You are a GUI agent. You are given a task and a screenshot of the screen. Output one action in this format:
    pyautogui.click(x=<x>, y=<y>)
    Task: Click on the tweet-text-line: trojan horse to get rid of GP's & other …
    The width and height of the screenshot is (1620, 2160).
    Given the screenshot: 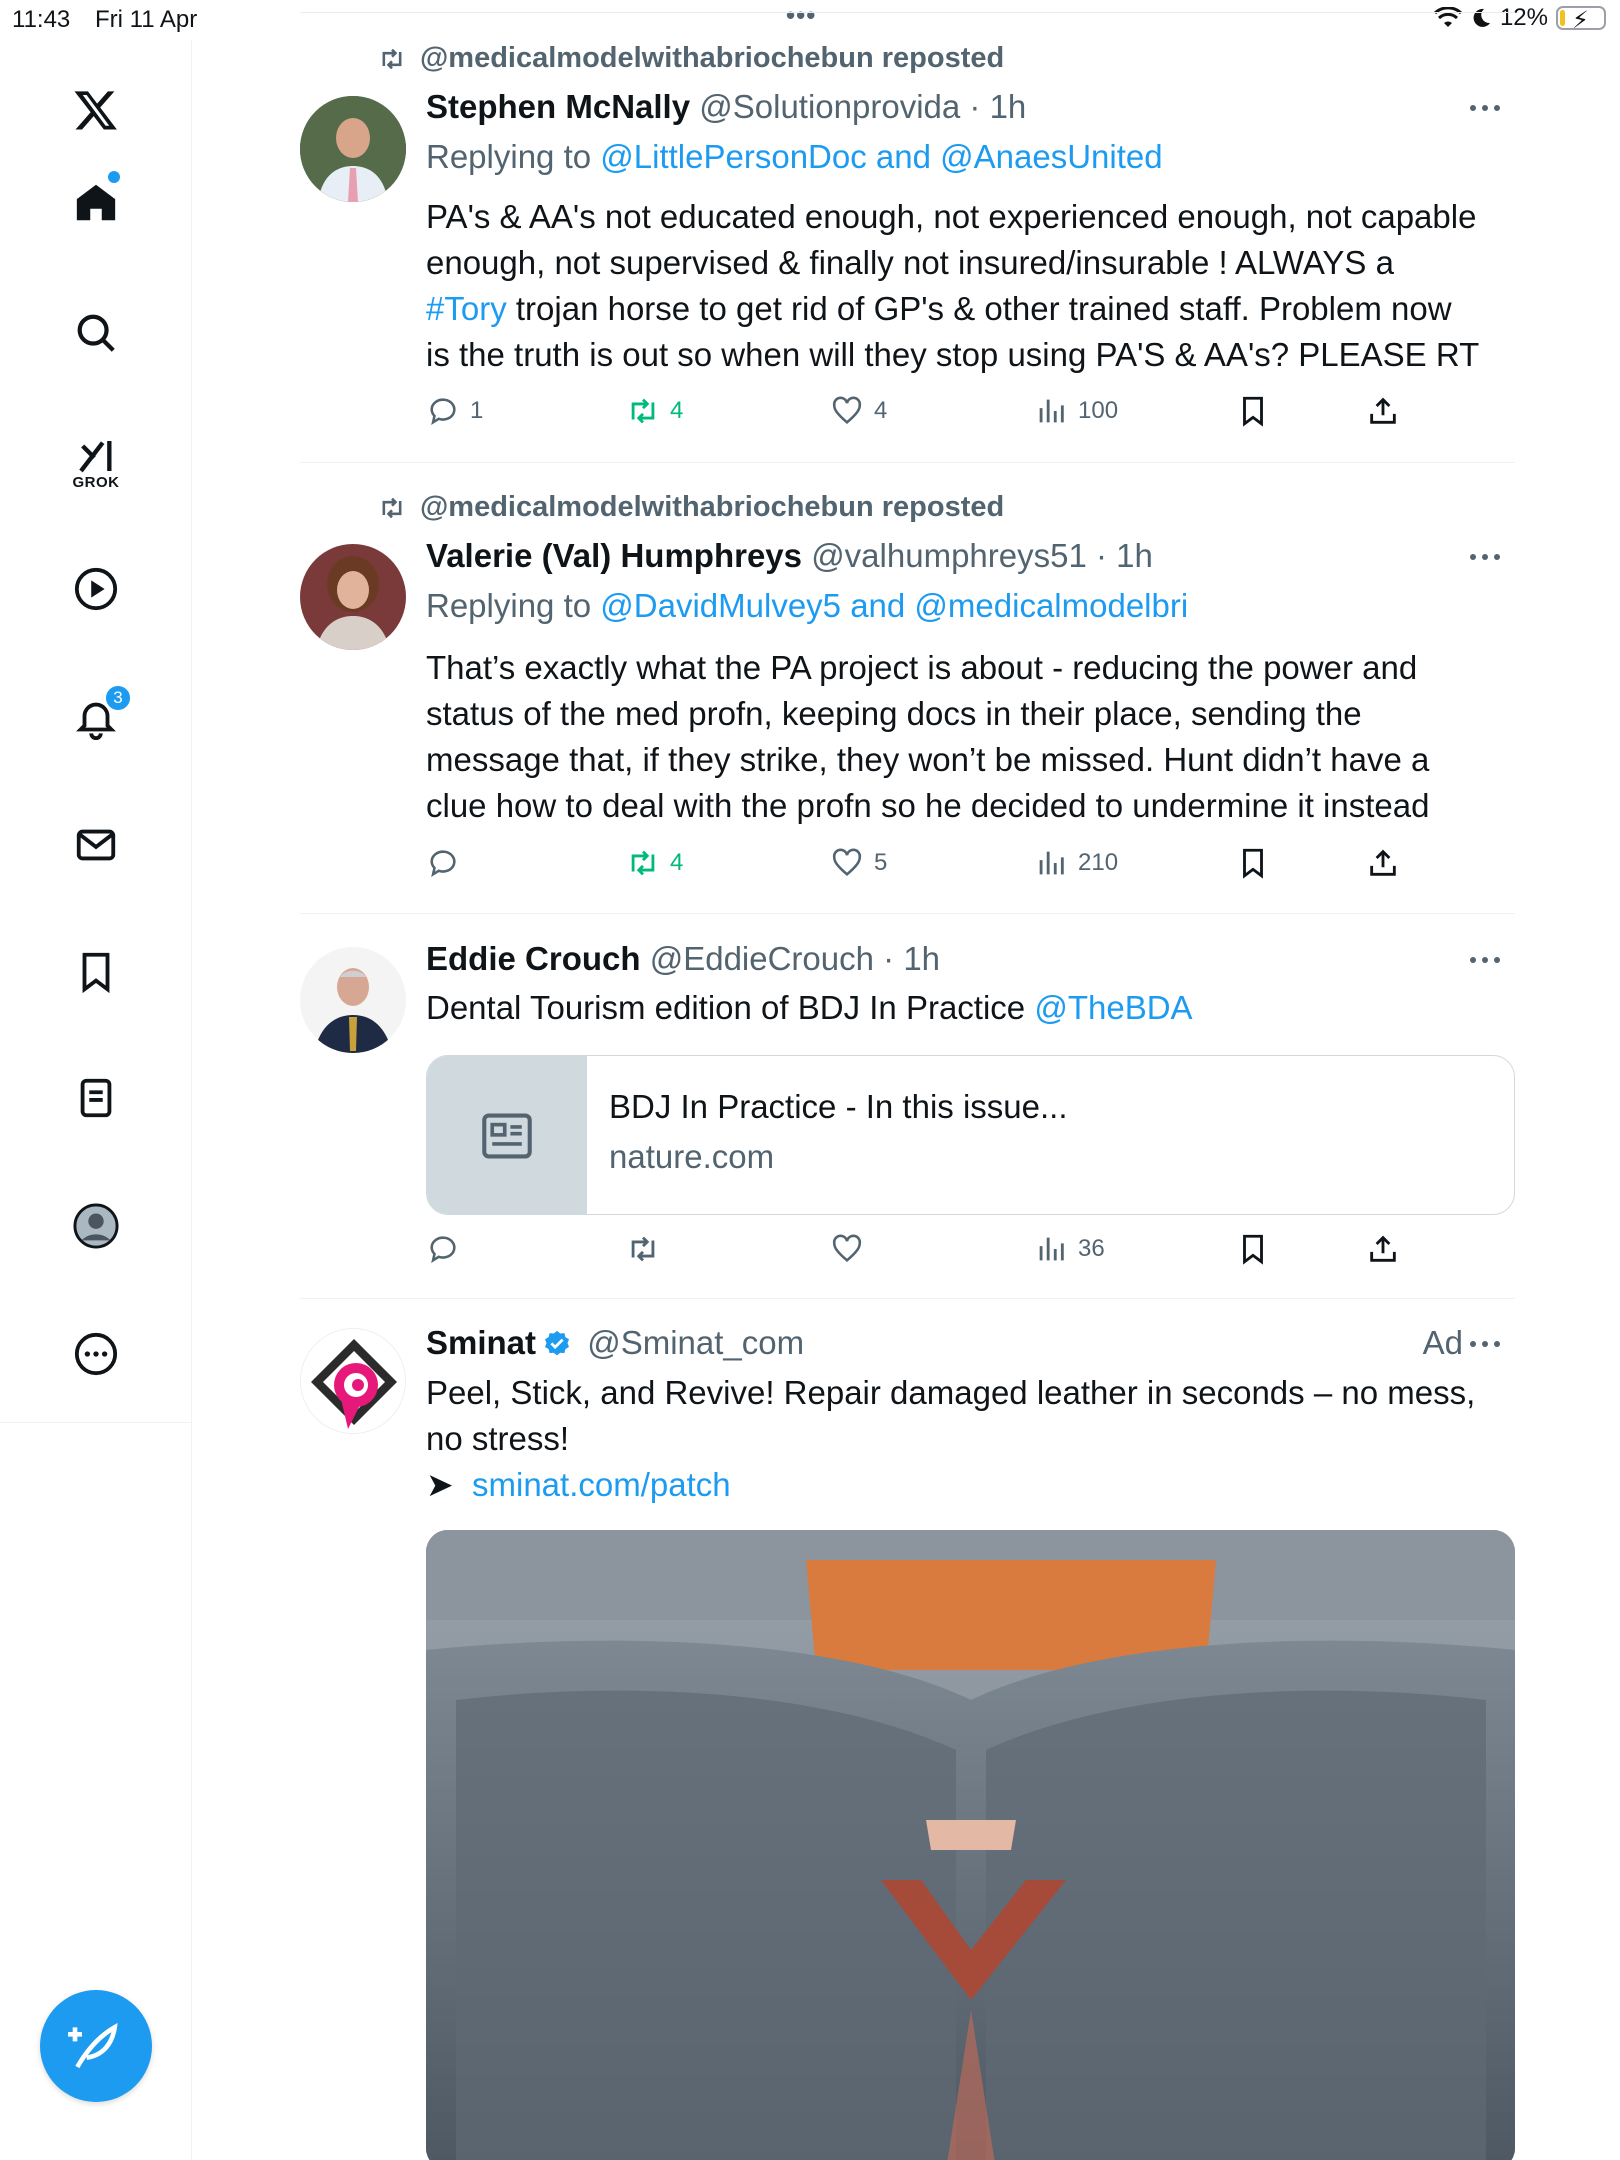 What is the action you would take?
    pyautogui.click(x=983, y=308)
    